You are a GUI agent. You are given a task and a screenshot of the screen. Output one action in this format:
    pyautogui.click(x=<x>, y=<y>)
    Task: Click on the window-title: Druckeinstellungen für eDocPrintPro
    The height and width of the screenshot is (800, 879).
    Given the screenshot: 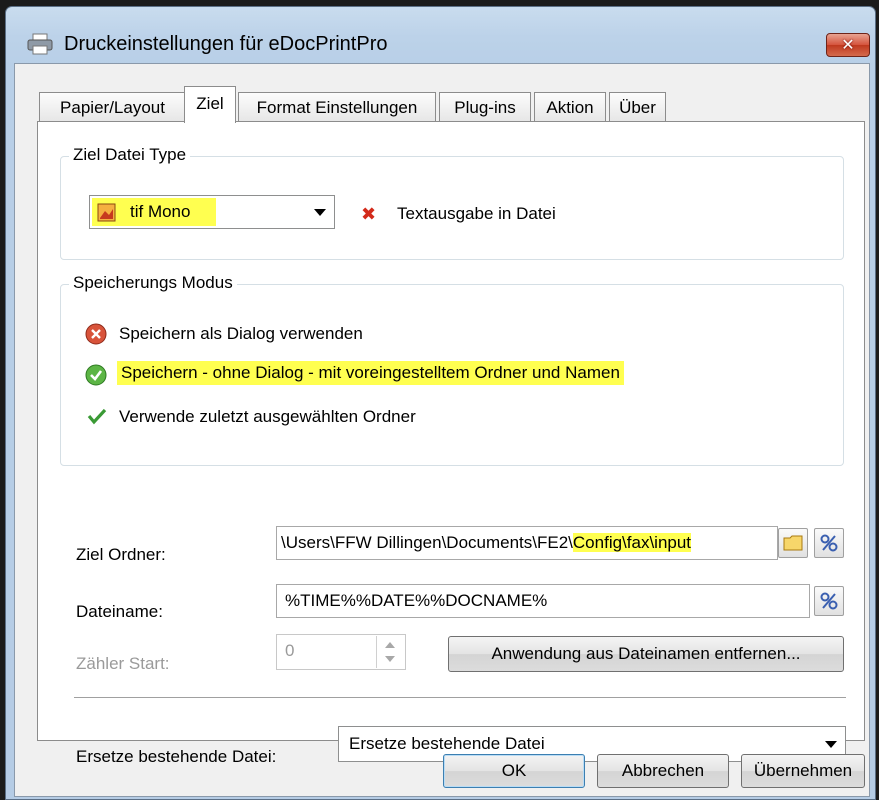 What is the action you would take?
    pyautogui.click(x=226, y=44)
    